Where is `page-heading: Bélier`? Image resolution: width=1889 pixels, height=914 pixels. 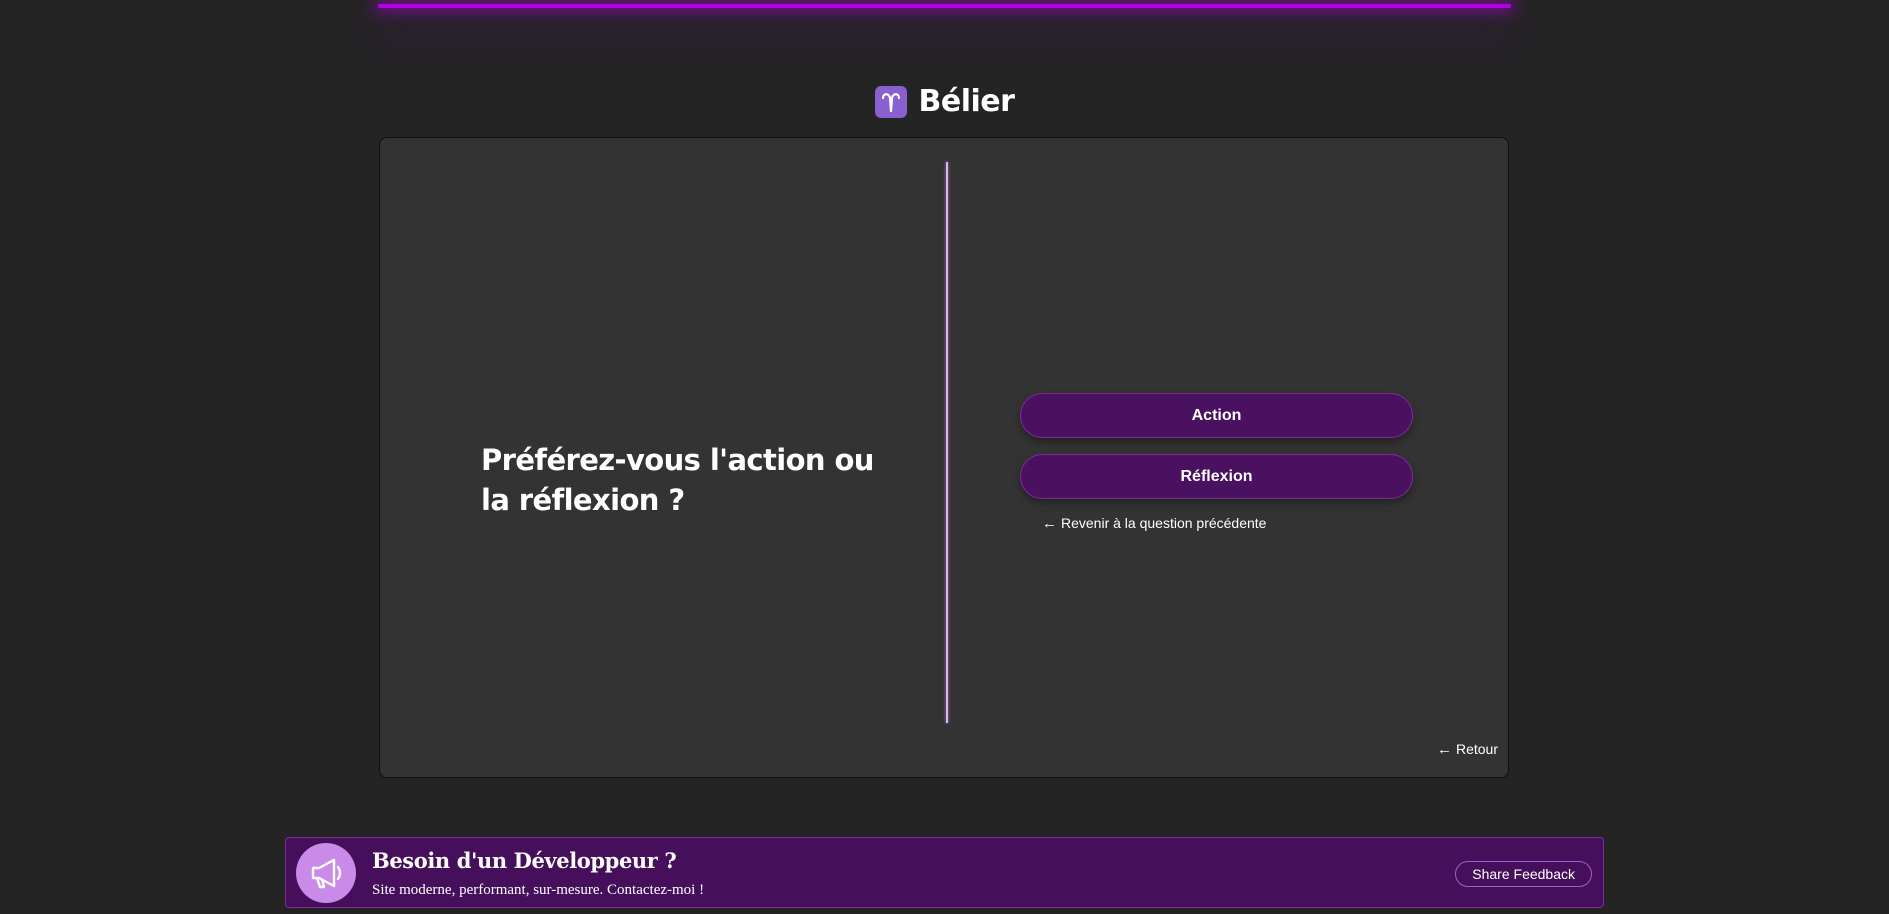
page-heading: Bélier is located at coordinates (944, 101).